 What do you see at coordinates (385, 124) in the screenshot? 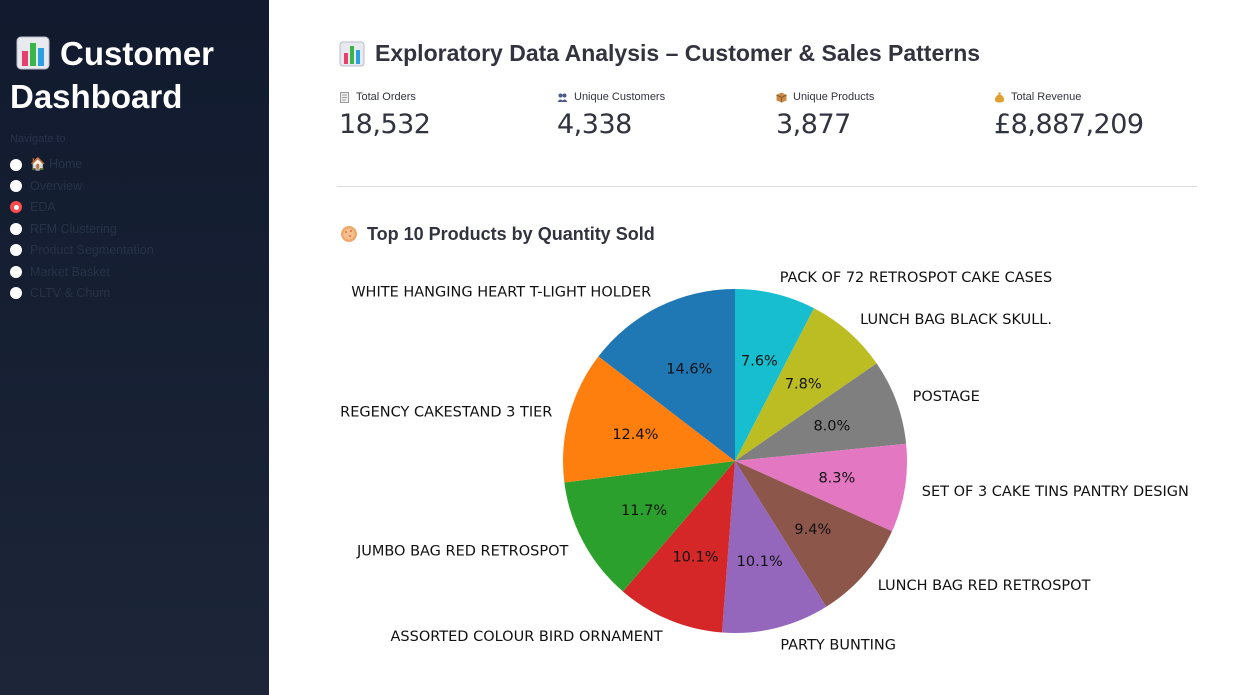
I see `metric-value: 18,532` at bounding box center [385, 124].